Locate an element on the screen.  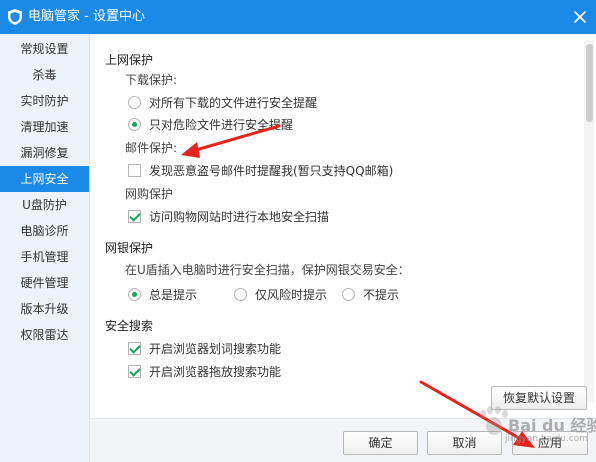
subsection-title-shopping: 网购保护 is located at coordinates (149, 194).